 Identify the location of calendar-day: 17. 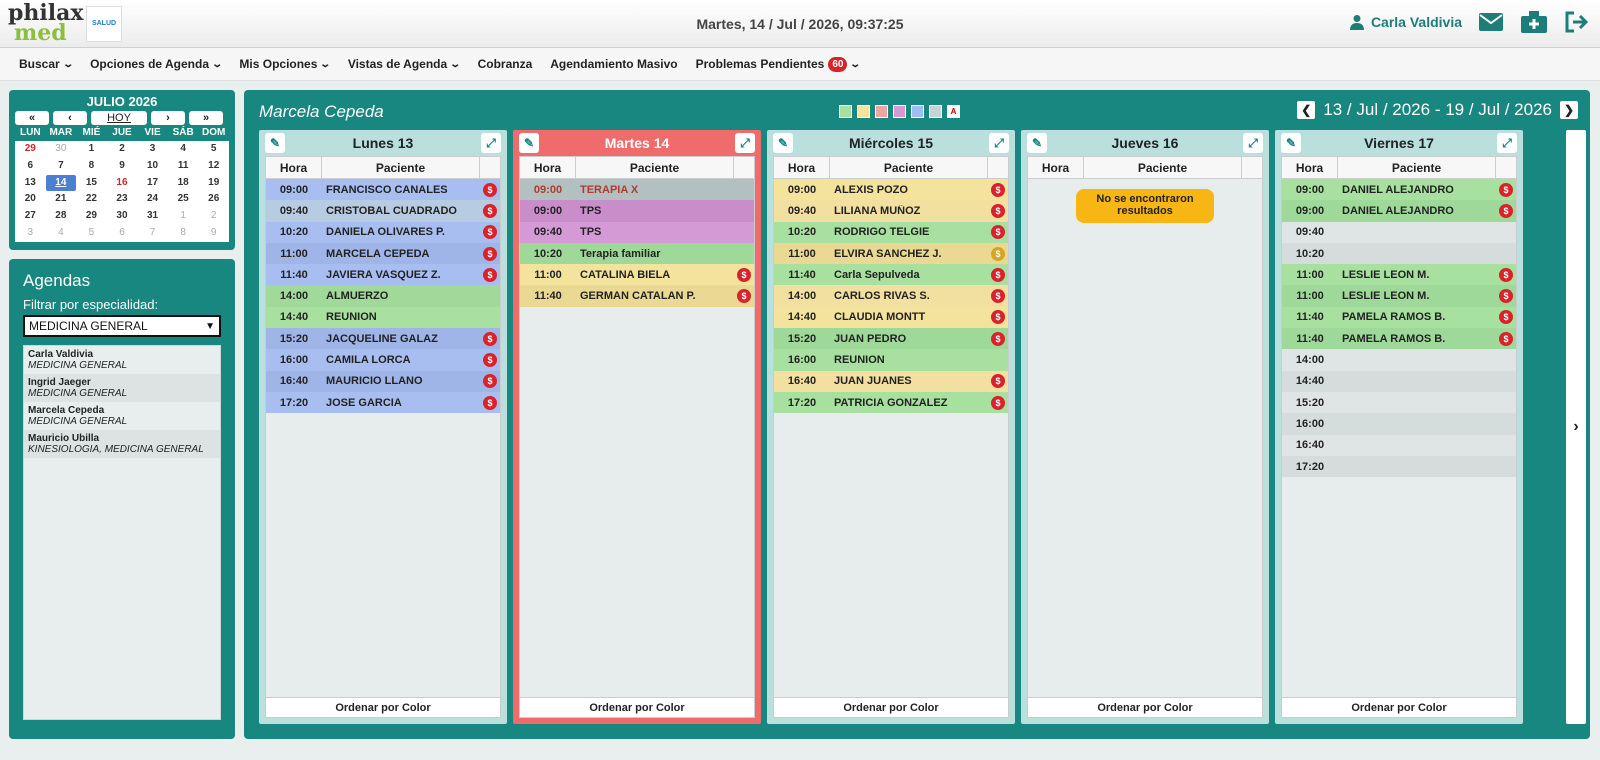
(152, 183).